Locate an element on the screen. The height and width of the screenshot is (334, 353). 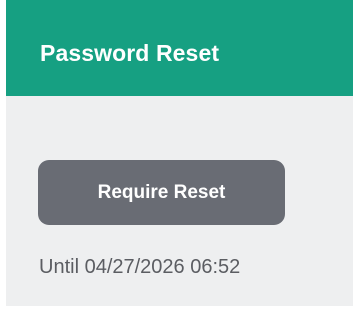
require-reset-button: Require Reset is located at coordinates (161, 192).